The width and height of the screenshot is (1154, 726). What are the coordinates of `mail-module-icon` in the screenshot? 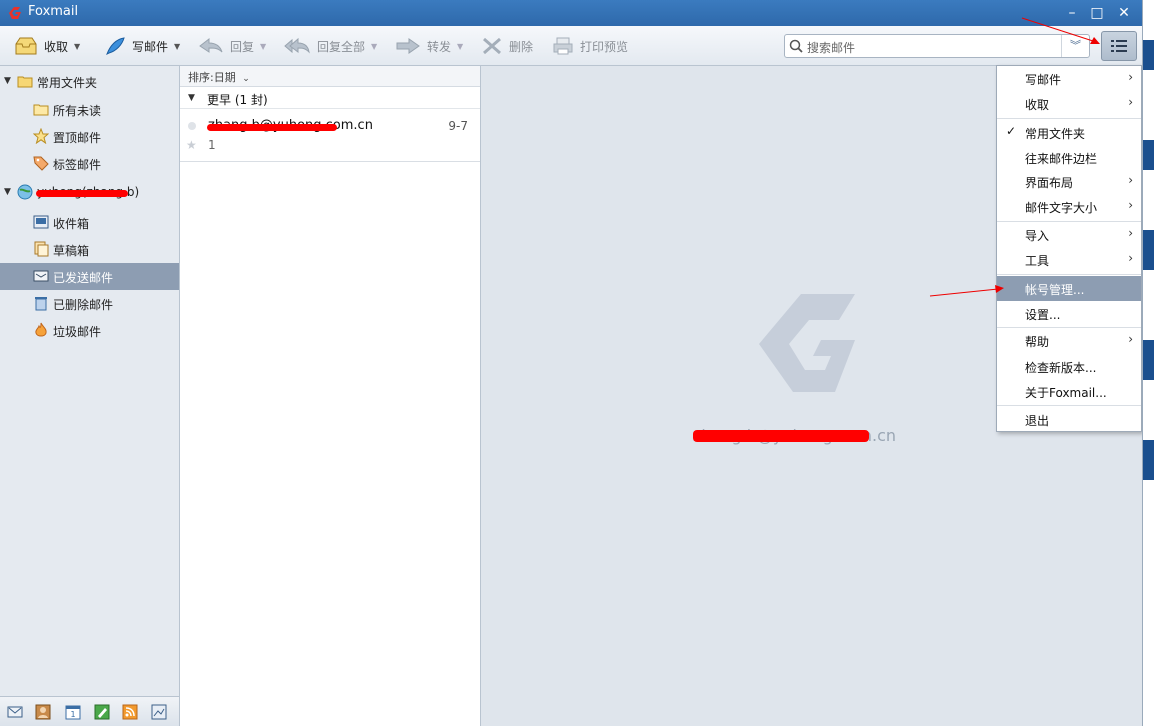 It's located at (15, 712).